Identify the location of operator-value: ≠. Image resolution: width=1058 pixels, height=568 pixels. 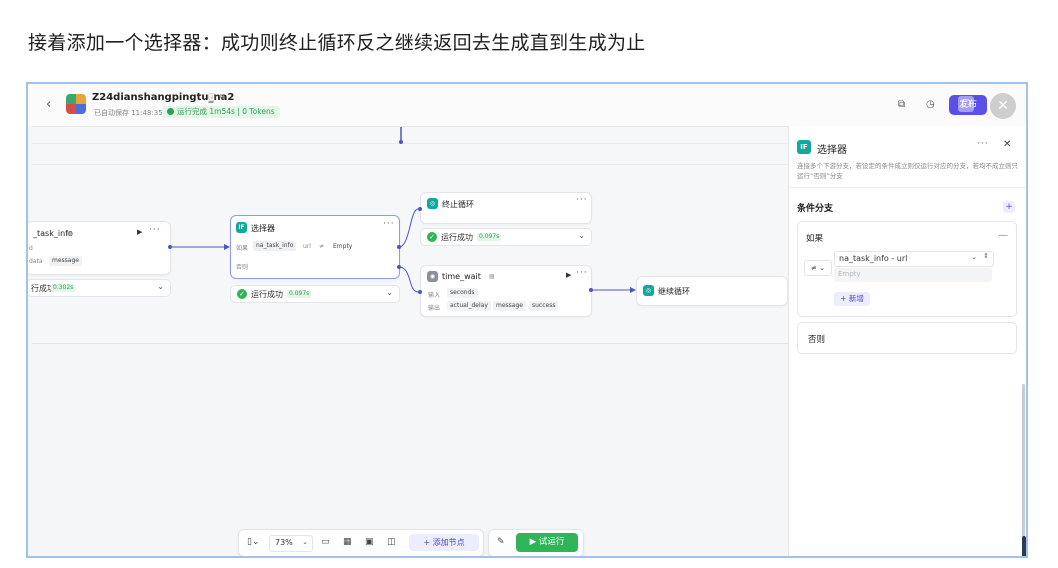
(814, 268).